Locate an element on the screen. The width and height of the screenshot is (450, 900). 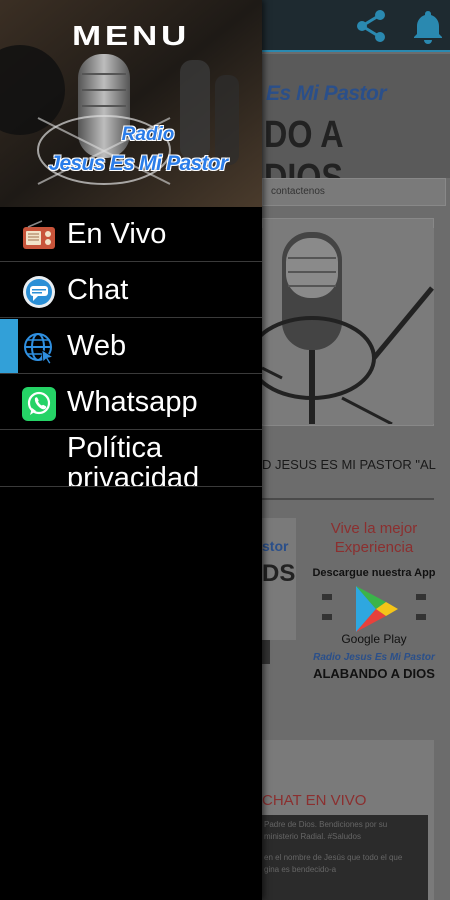
menu-item-label: Política privacidad is located at coordinates (133, 459).